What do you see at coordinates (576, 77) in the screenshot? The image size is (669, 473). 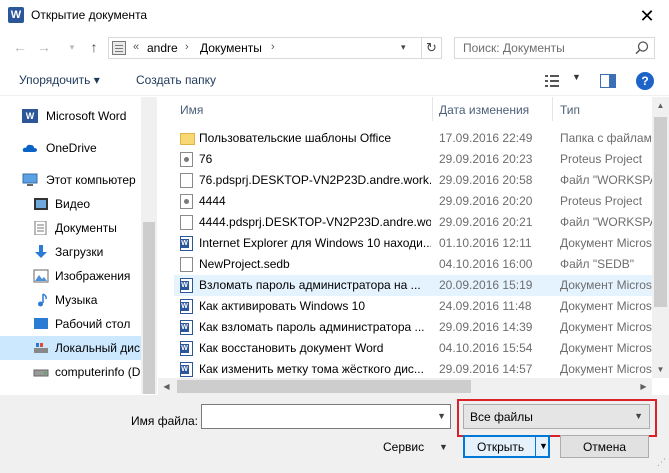 I see `view-dropdown-icon: ▼` at bounding box center [576, 77].